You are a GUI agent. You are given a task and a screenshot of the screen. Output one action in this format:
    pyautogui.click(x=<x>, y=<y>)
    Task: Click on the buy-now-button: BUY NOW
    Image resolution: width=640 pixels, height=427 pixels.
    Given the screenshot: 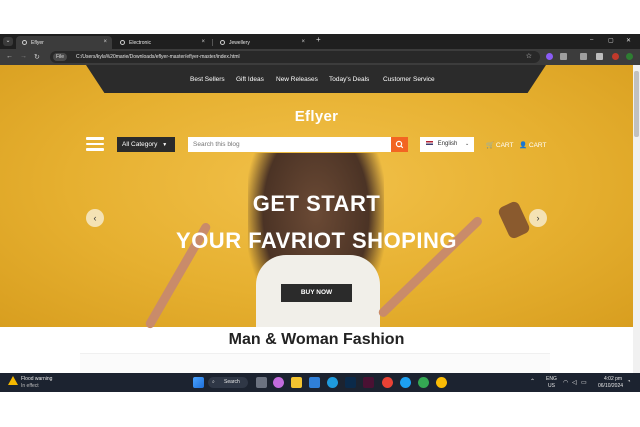 What is the action you would take?
    pyautogui.click(x=316, y=293)
    